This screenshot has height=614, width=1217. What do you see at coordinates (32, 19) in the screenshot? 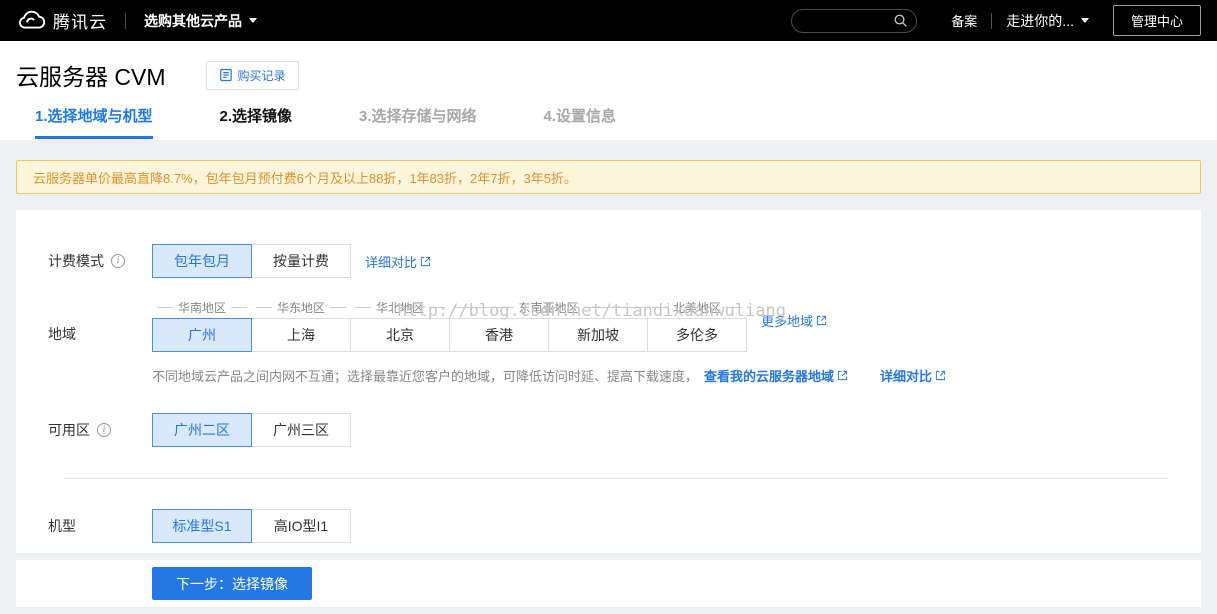
I see `cloud-logo-icon` at bounding box center [32, 19].